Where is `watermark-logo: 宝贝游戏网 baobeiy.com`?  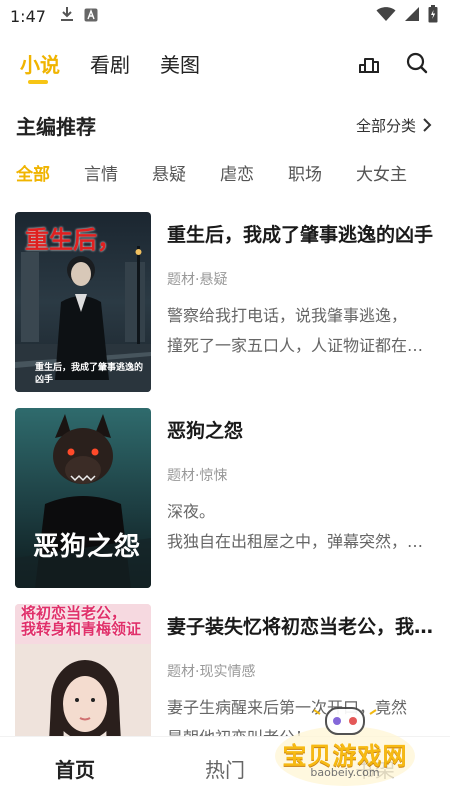 watermark-logo: 宝贝游戏网 baobeiy.com is located at coordinates (345, 746).